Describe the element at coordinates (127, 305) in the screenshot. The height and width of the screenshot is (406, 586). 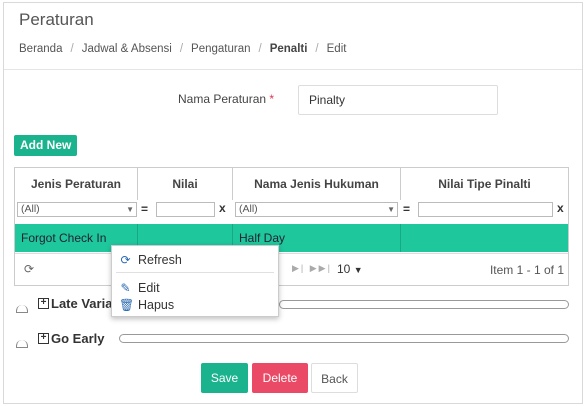
I see `trash-icon: 🗑` at that location.